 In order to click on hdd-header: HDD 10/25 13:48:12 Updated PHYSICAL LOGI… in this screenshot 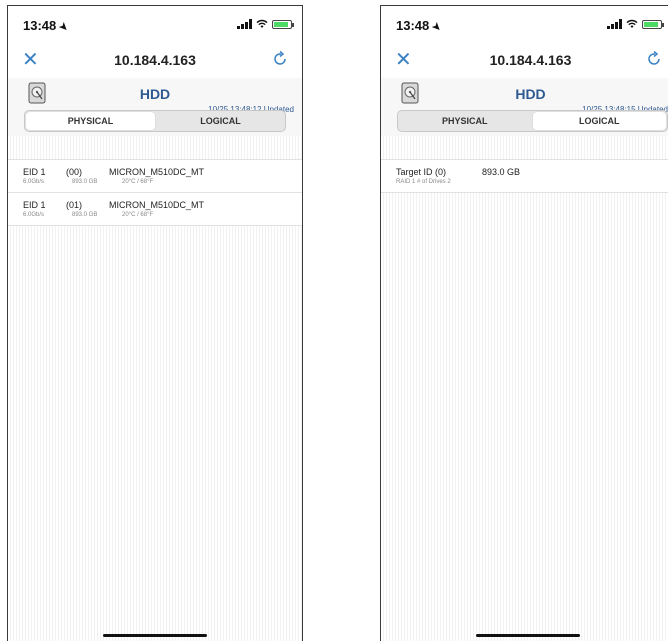, I will do `click(155, 107)`.